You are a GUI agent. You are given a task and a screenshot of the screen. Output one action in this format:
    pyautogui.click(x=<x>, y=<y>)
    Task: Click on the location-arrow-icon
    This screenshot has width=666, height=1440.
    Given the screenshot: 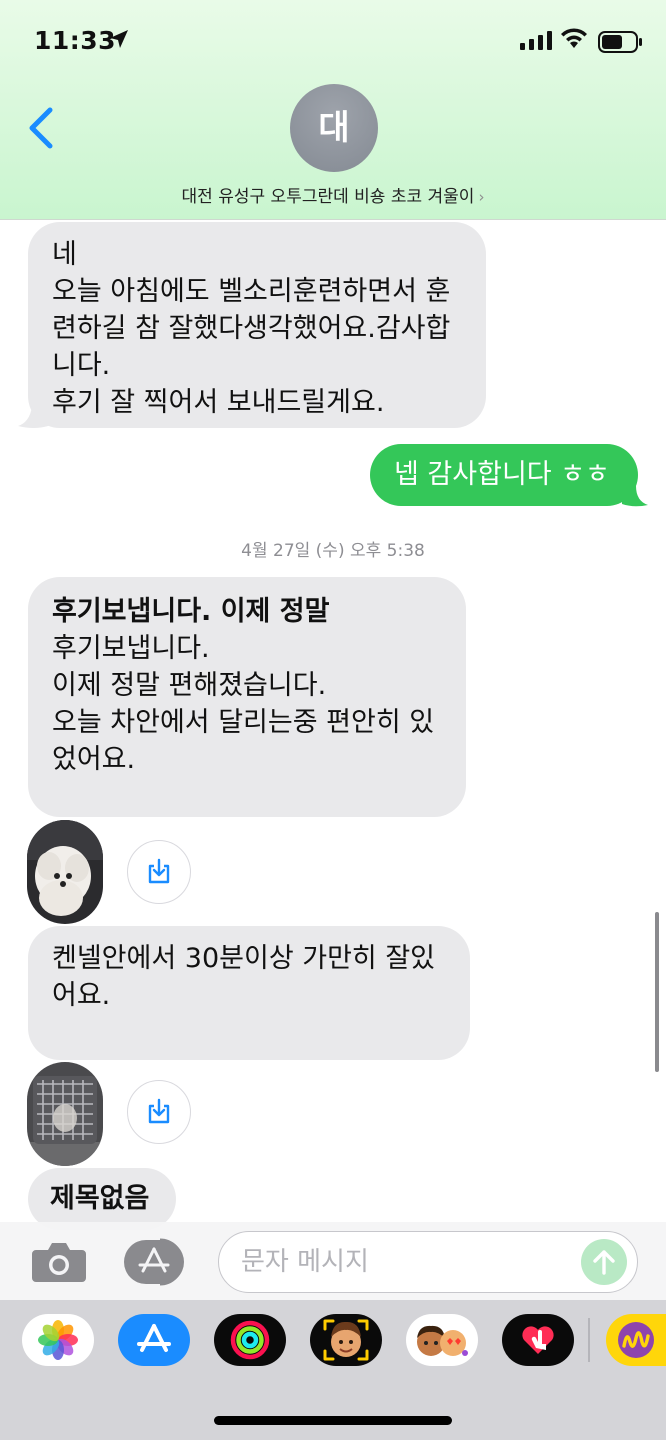 What is the action you would take?
    pyautogui.click(x=119, y=39)
    